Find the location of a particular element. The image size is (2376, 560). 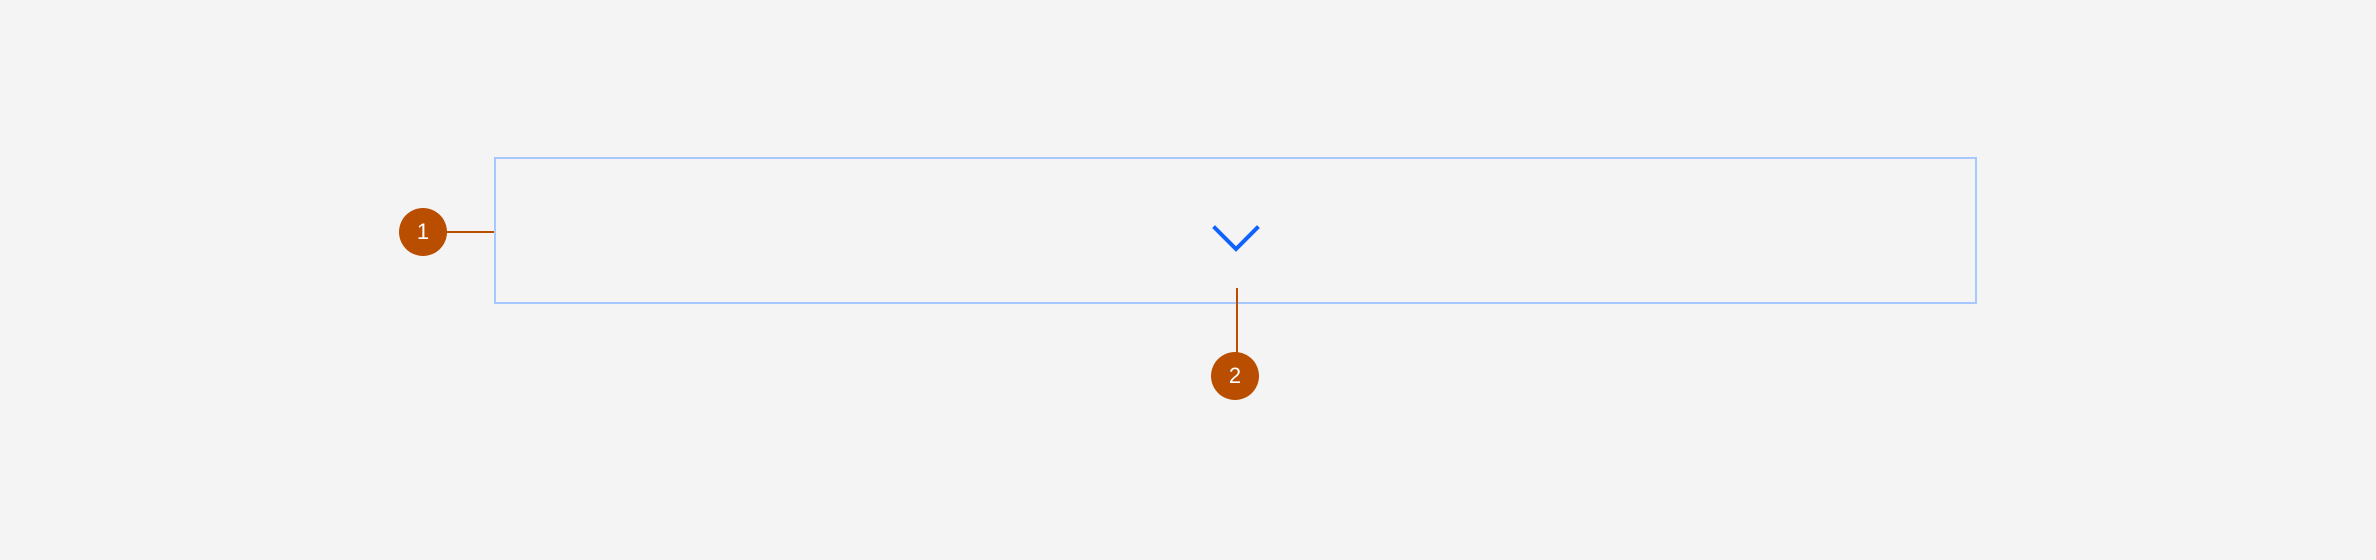

callout-marker-1: 1 is located at coordinates (423, 232).